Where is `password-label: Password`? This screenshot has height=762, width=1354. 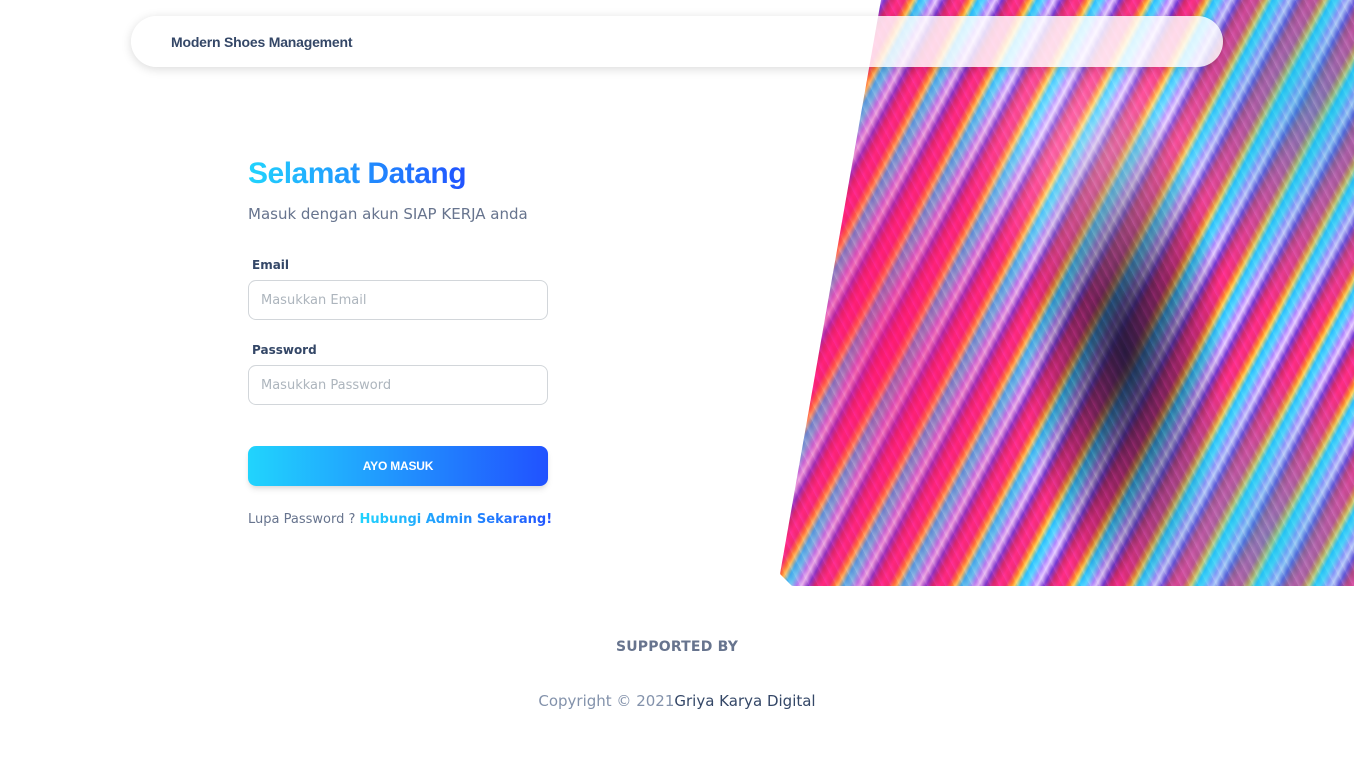 password-label: Password is located at coordinates (284, 350).